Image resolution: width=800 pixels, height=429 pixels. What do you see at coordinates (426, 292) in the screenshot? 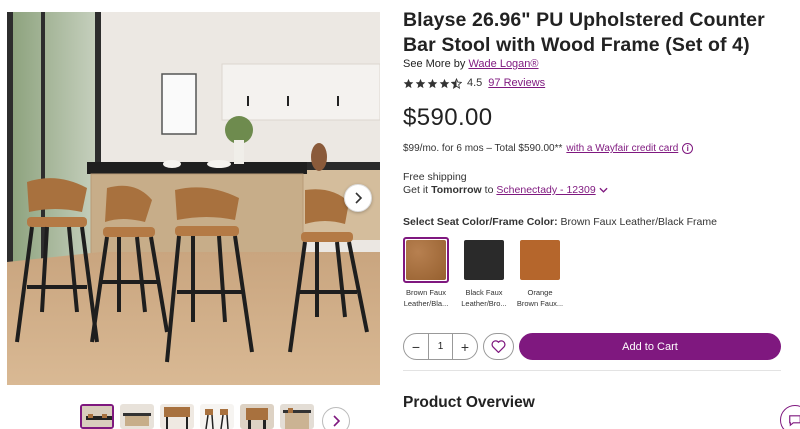
I see `swatch-caption: Brown Faux` at bounding box center [426, 292].